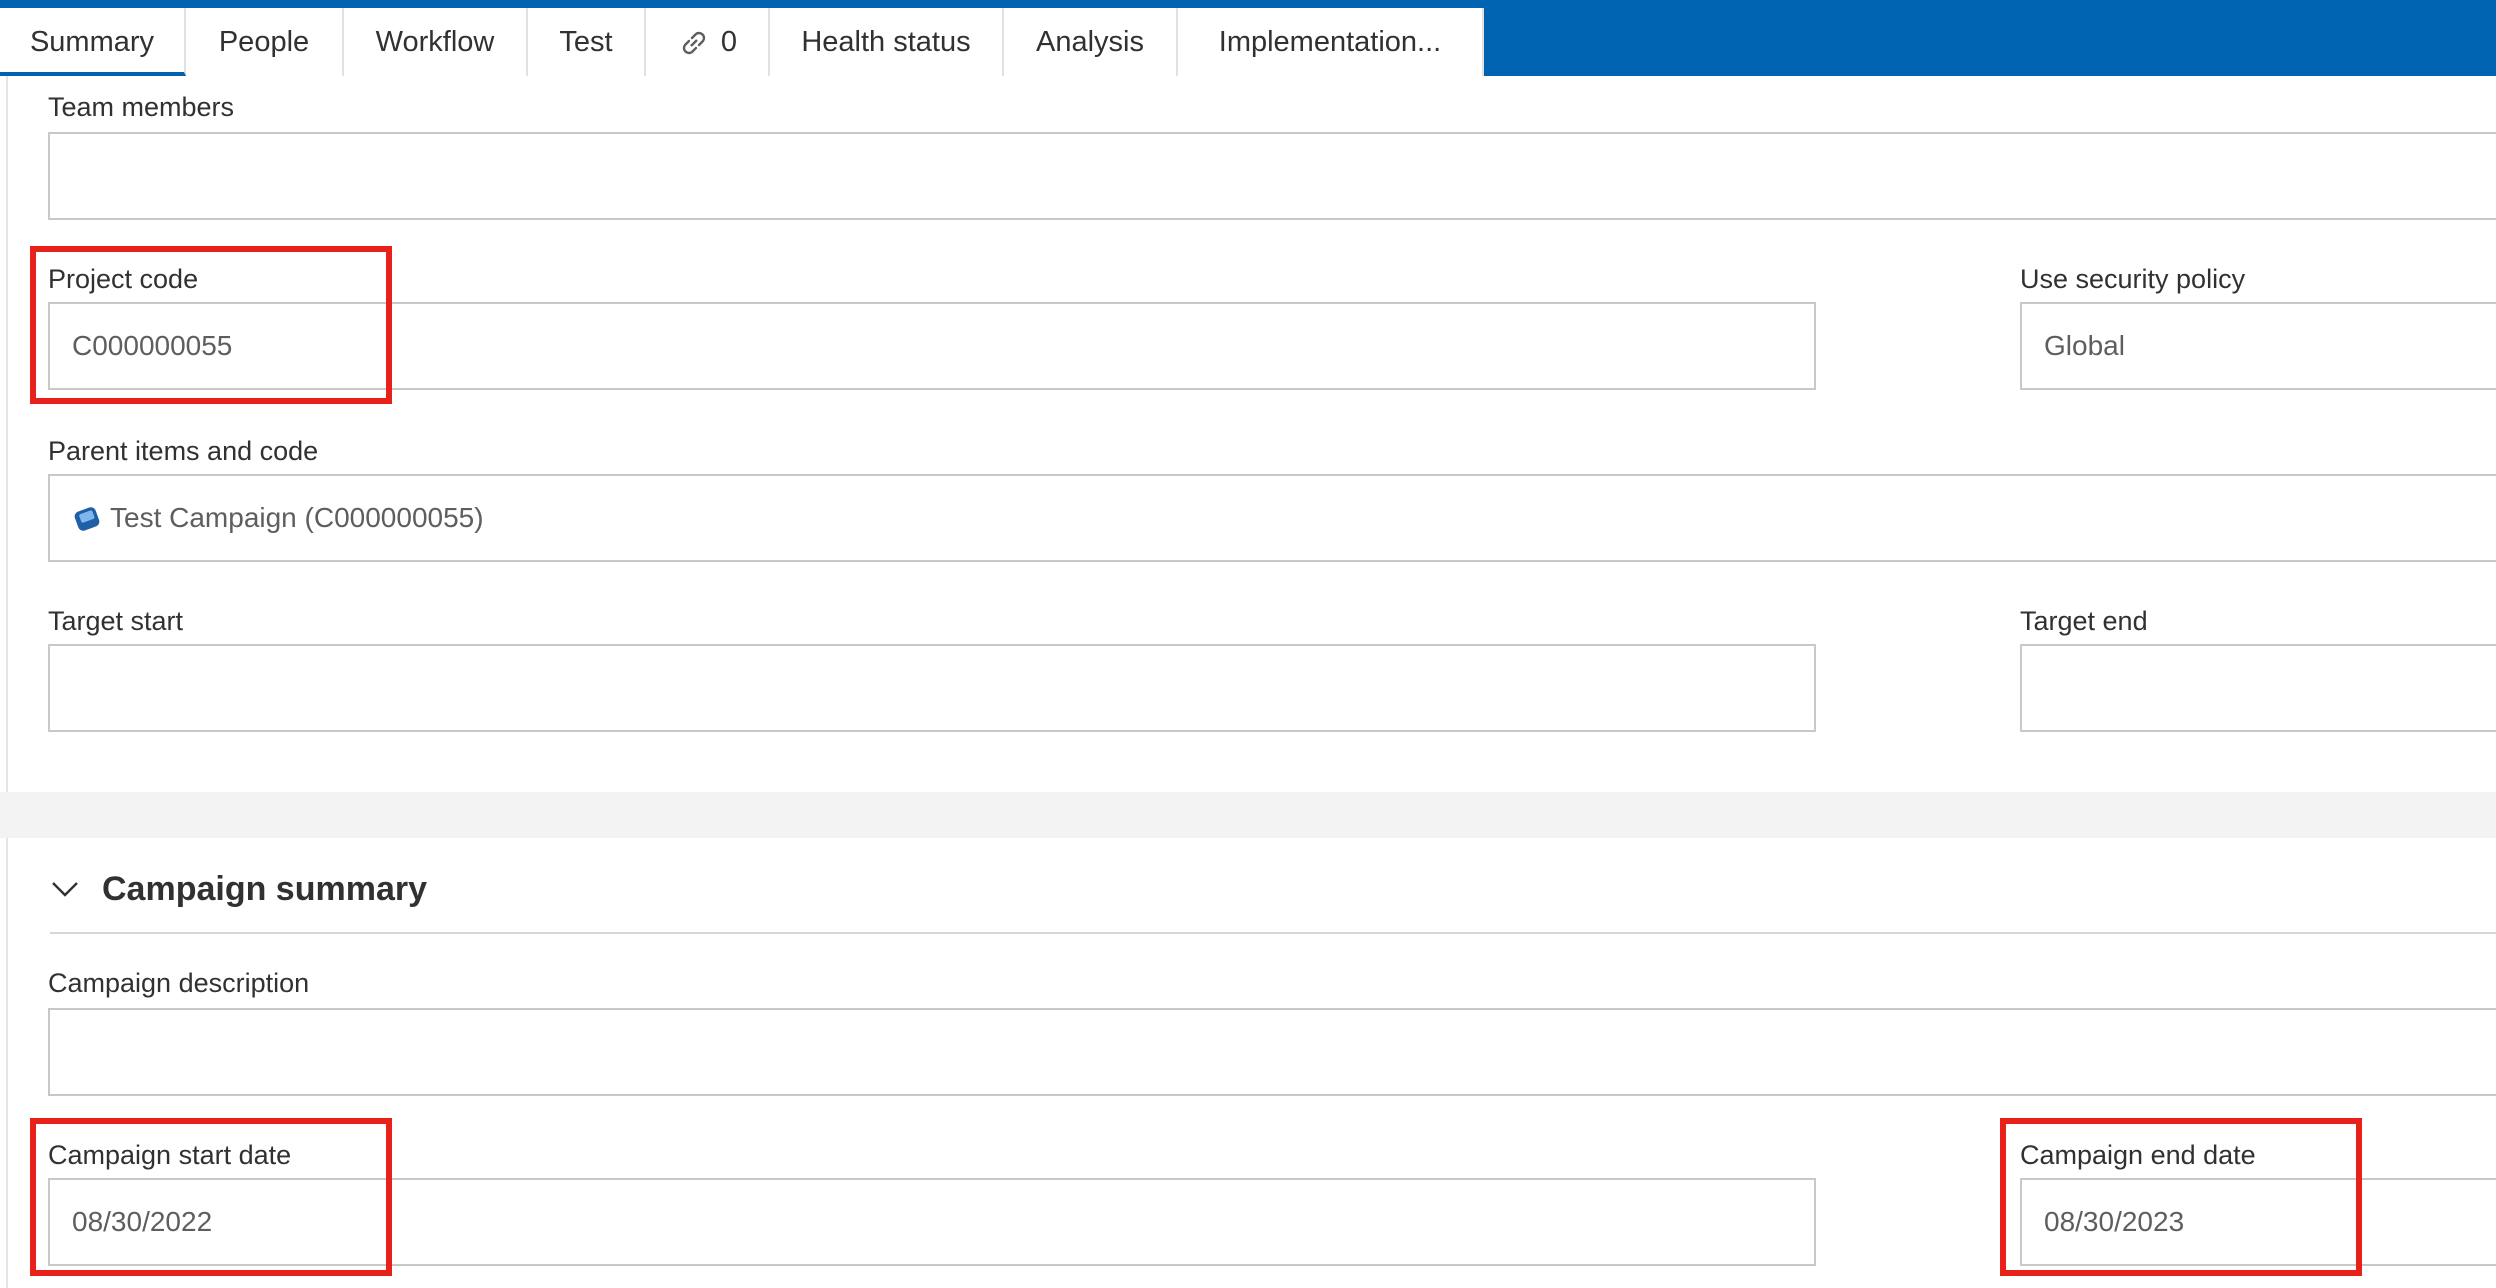  What do you see at coordinates (65, 889) in the screenshot?
I see `chevron-down-icon` at bounding box center [65, 889].